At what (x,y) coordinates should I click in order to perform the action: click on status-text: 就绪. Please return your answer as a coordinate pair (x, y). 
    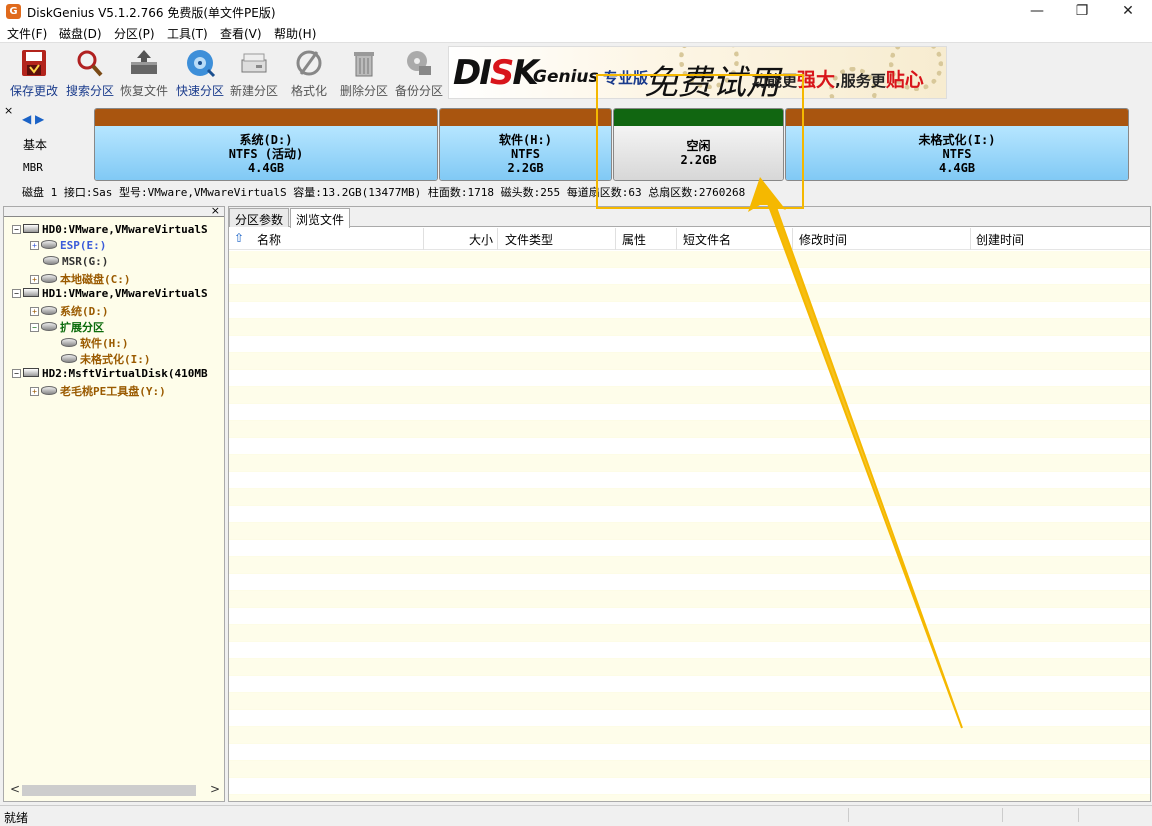
    Looking at the image, I should click on (16, 818).